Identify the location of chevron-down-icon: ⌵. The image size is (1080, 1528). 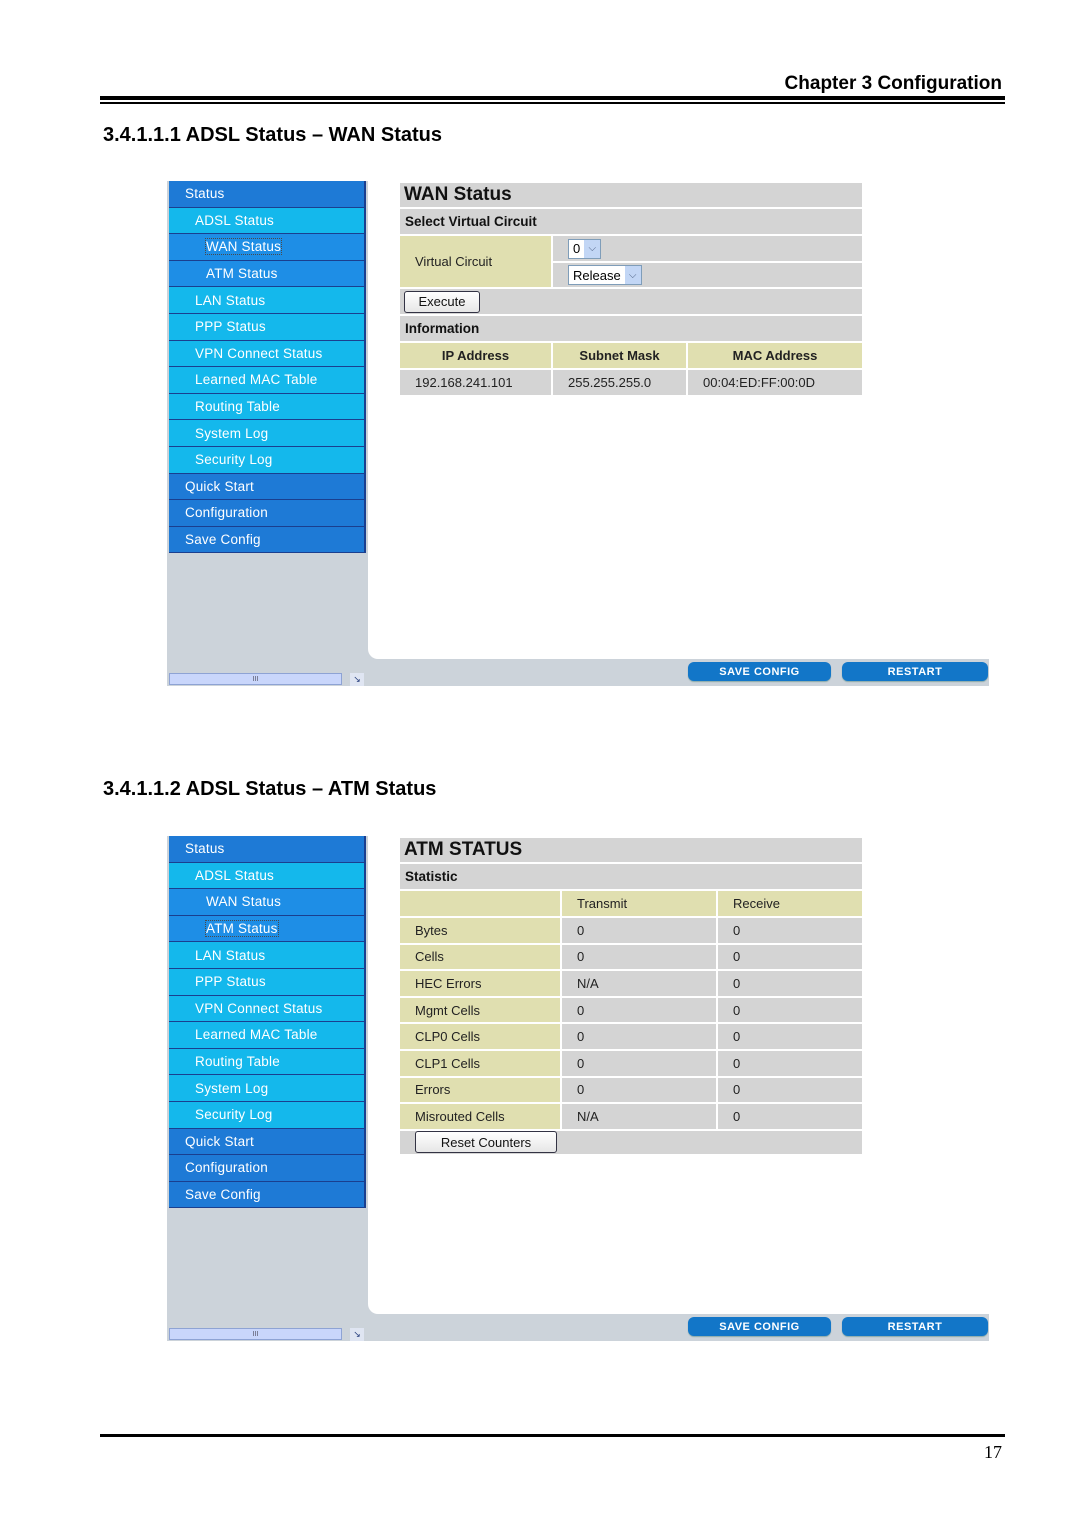
(592, 248).